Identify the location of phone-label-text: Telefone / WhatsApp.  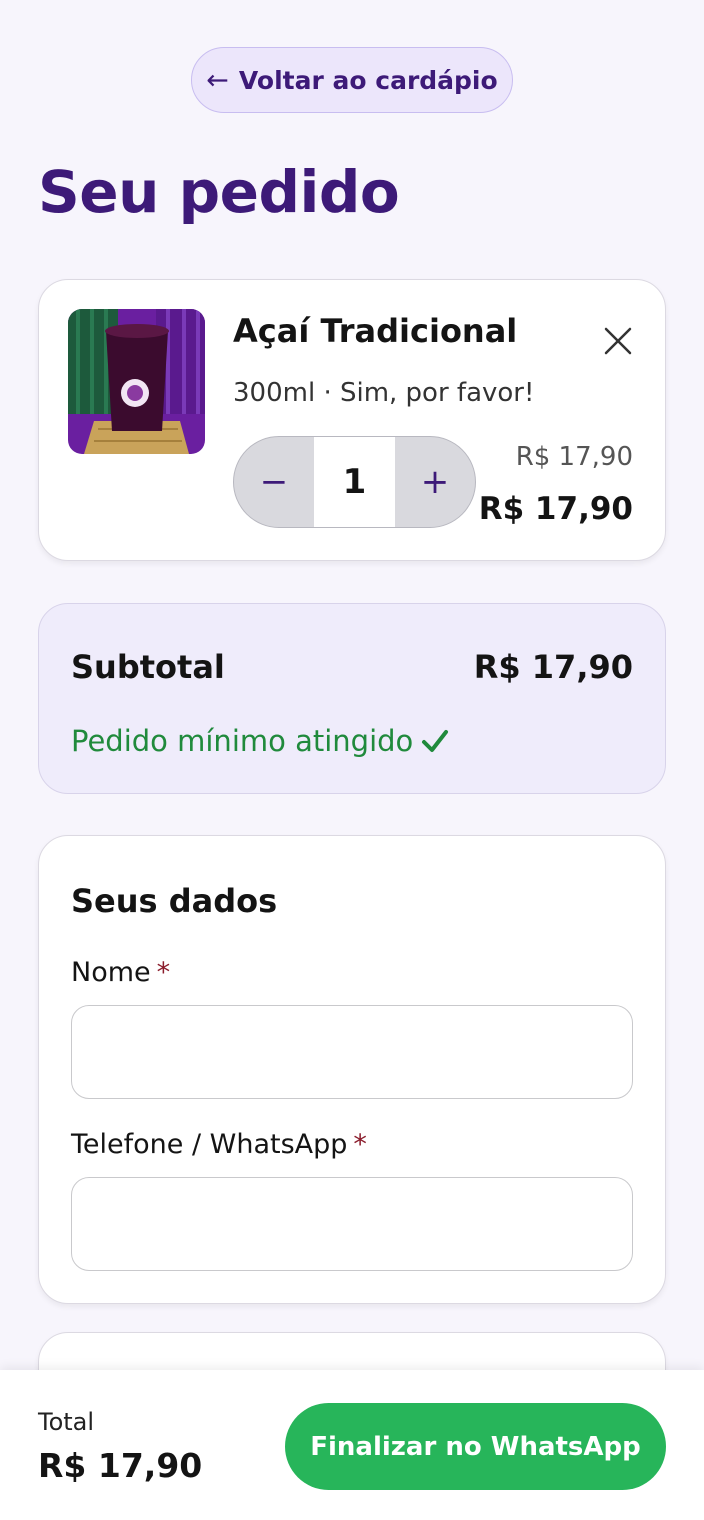
(209, 1144).